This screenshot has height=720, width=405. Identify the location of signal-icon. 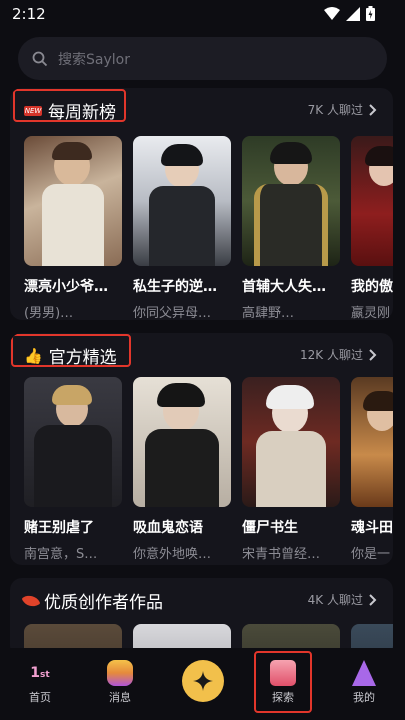
(353, 13).